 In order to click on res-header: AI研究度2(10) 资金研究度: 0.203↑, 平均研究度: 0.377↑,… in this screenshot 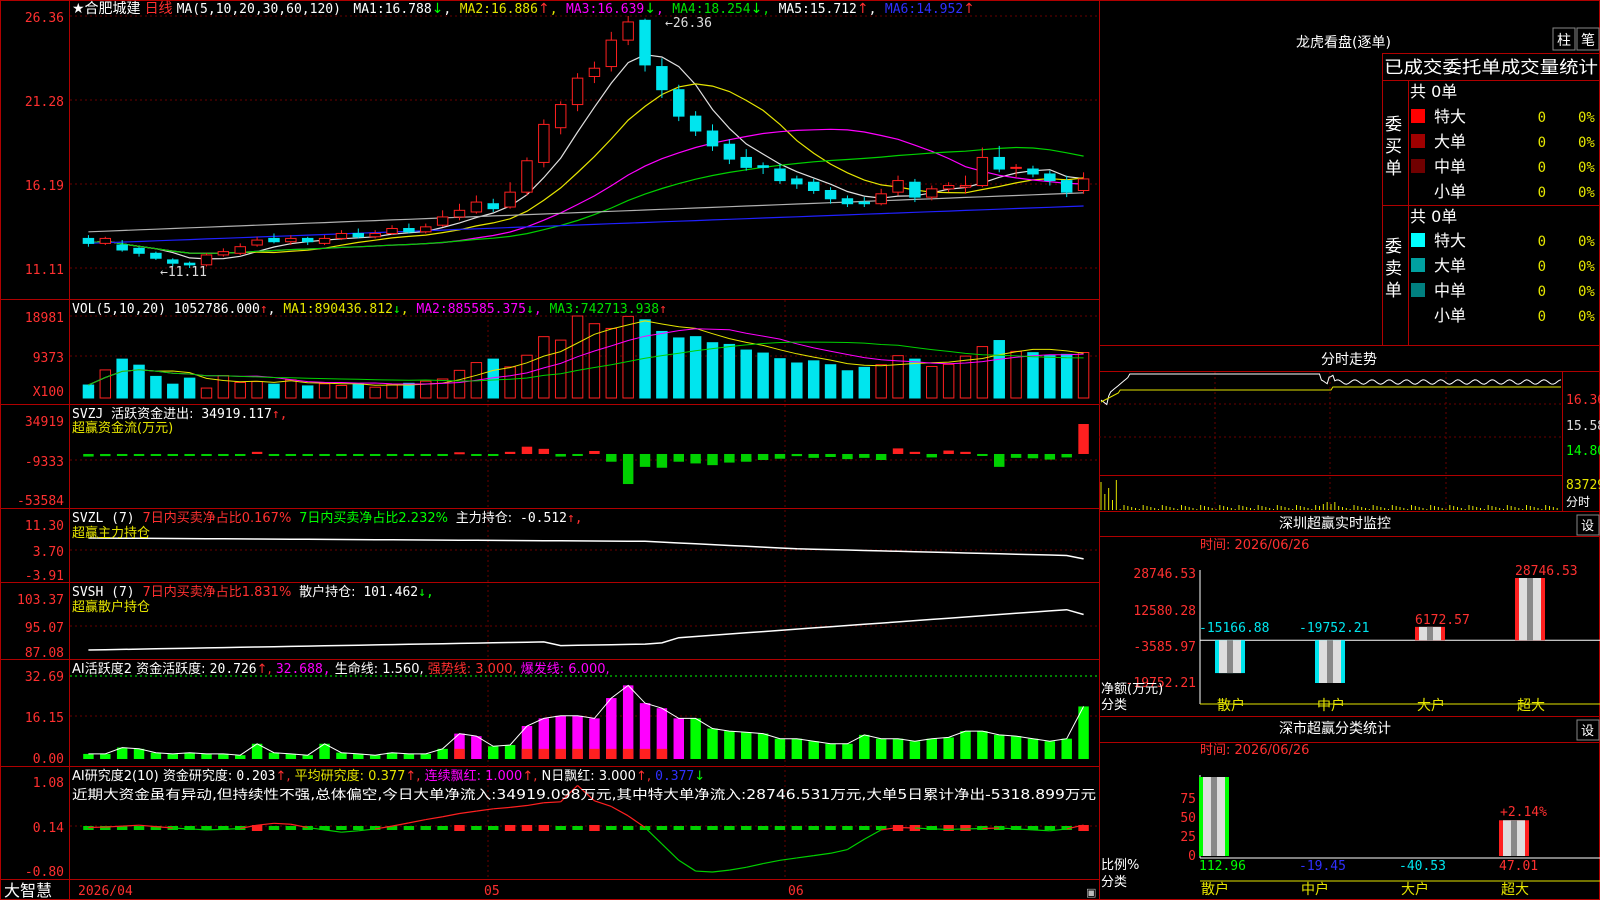, I will do `click(388, 776)`.